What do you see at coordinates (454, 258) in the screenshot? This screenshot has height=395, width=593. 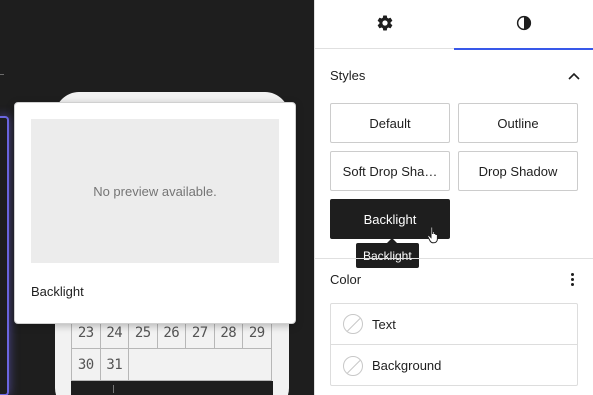 I see `section-divider` at bounding box center [454, 258].